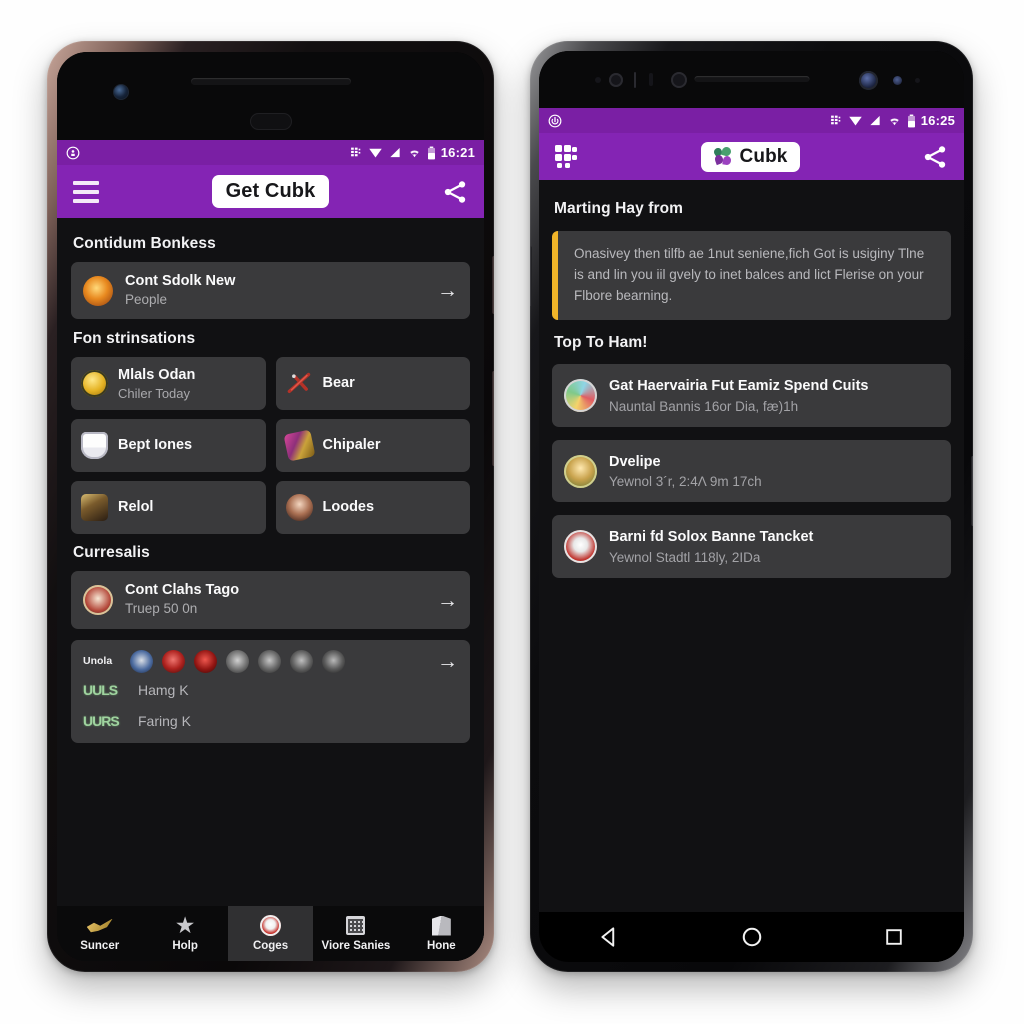 This screenshot has width=1024, height=1024. I want to click on tile-item: Chipaler, so click(372, 446).